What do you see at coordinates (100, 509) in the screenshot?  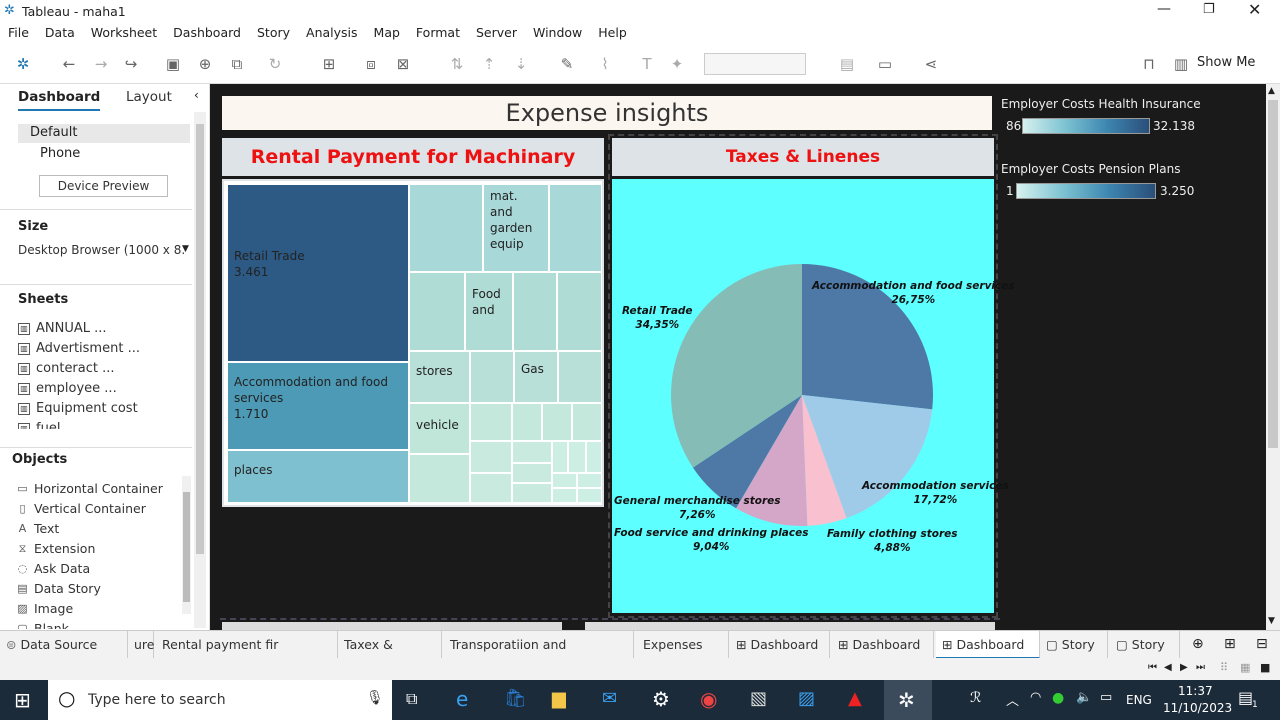 I see `object-item: ▯ Vertical Container` at bounding box center [100, 509].